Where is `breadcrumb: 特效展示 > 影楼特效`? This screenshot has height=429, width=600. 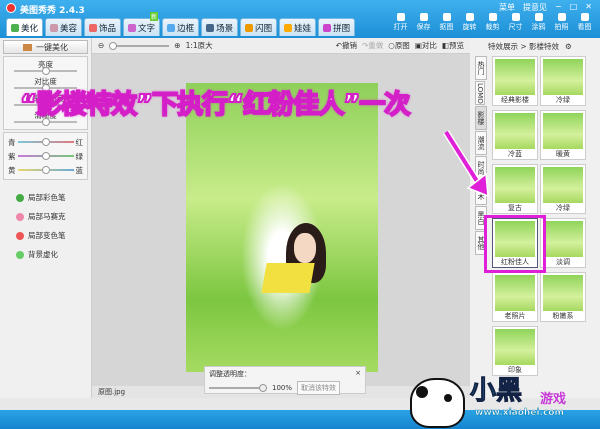
breadcrumb: 特效展示 > 影楼特效 is located at coordinates (524, 46).